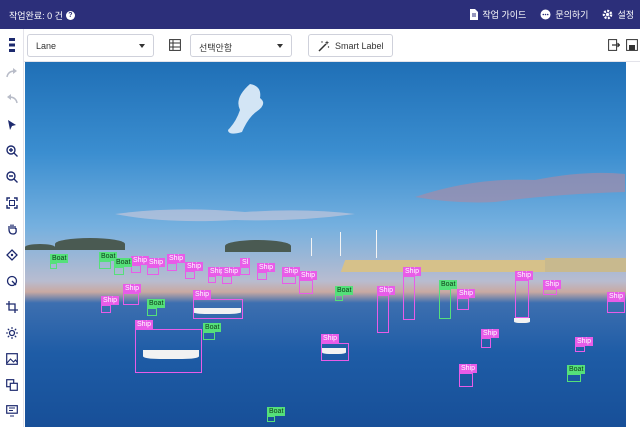  What do you see at coordinates (504, 15) in the screenshot?
I see `guide-label: 작업 가이드` at bounding box center [504, 15].